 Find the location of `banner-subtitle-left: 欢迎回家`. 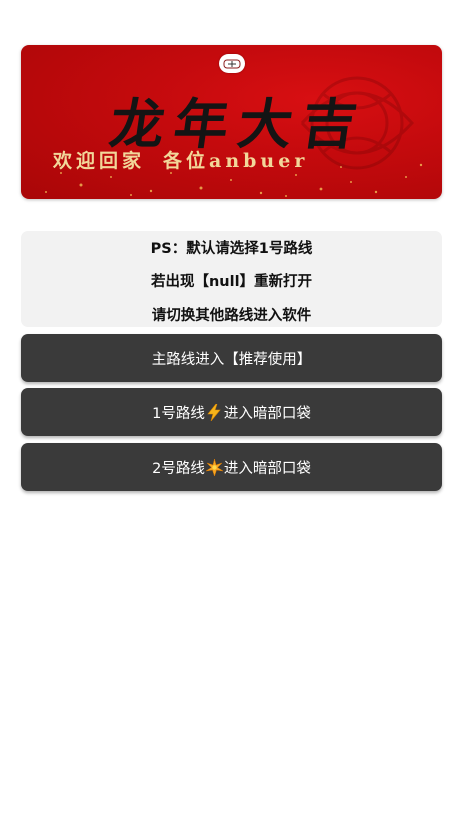

banner-subtitle-left: 欢迎回家 is located at coordinates (99, 161).